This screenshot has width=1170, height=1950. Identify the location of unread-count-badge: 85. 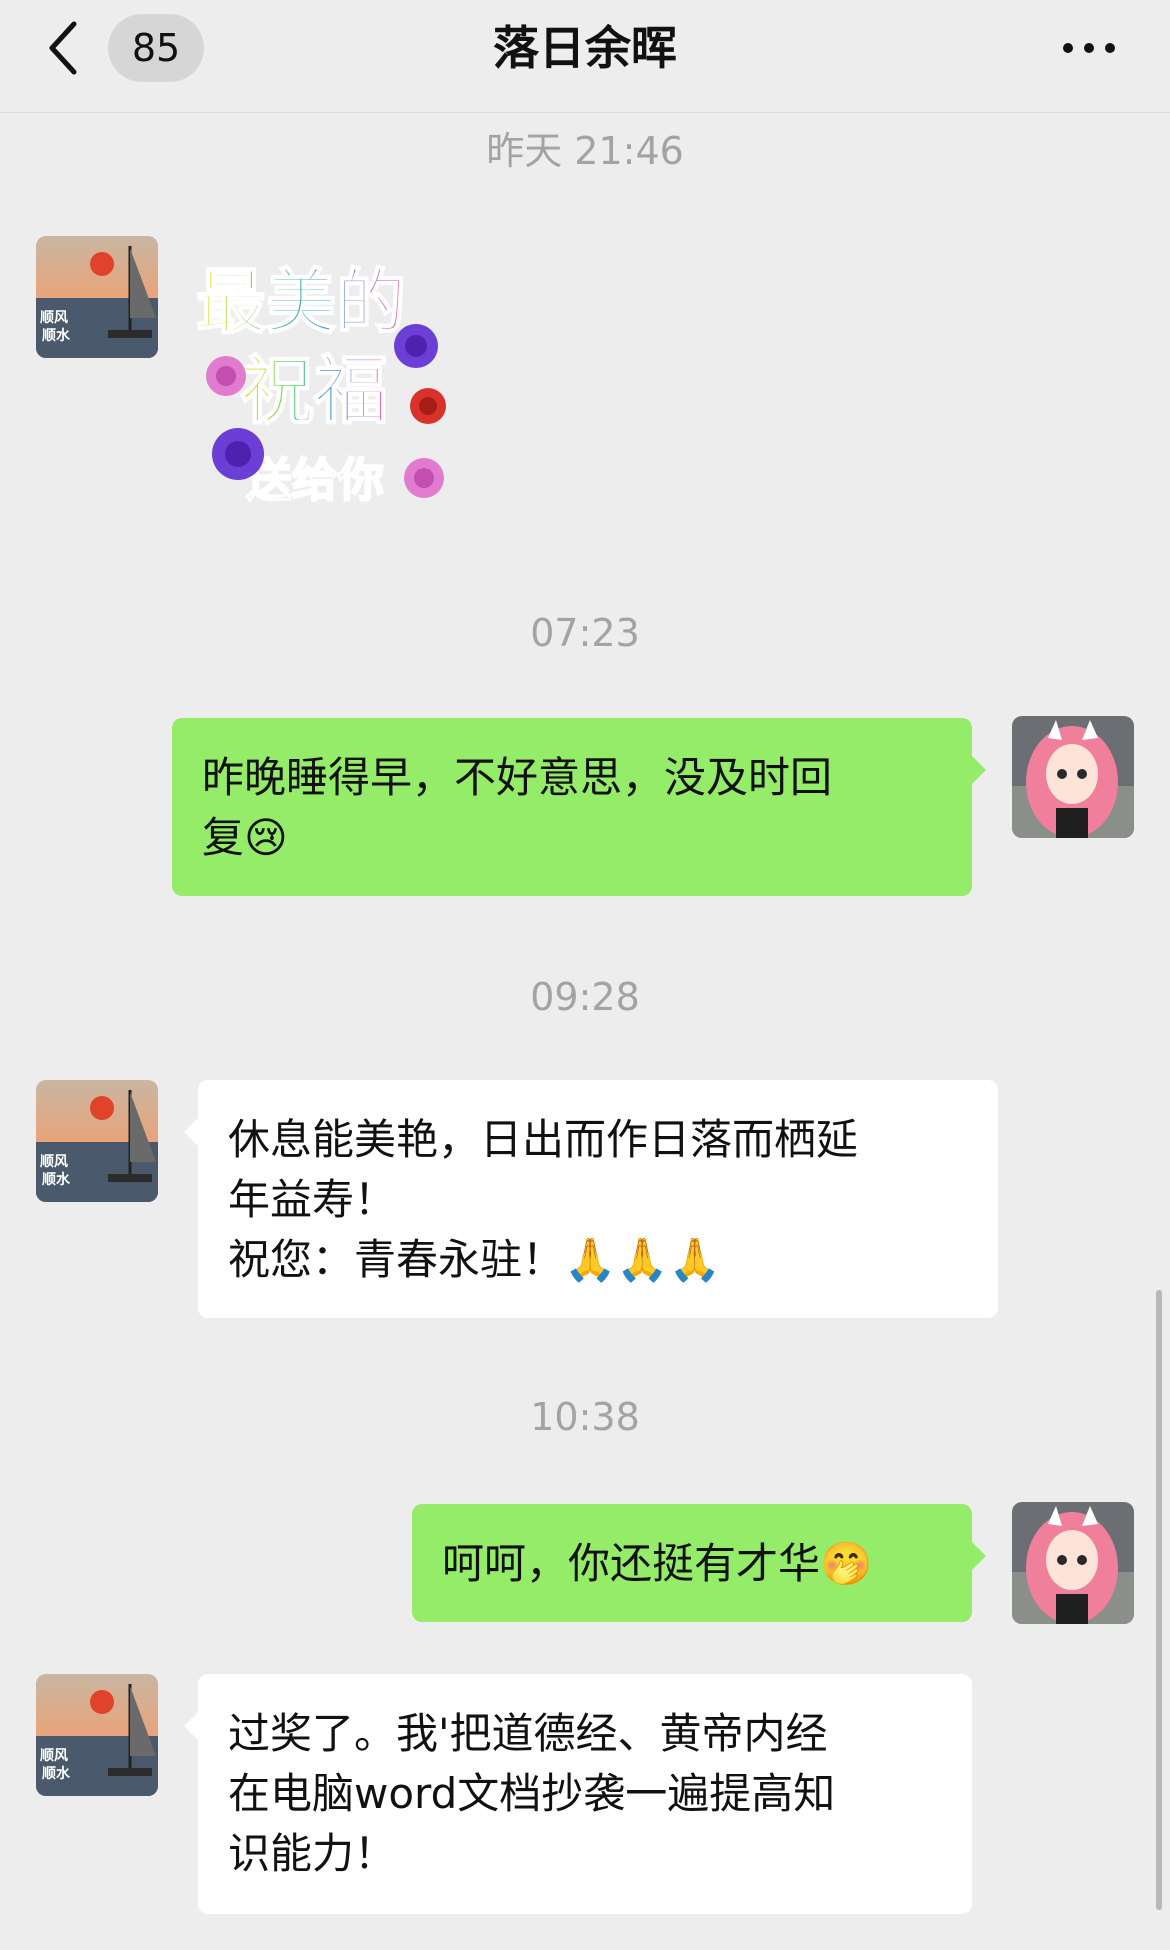
(156, 48).